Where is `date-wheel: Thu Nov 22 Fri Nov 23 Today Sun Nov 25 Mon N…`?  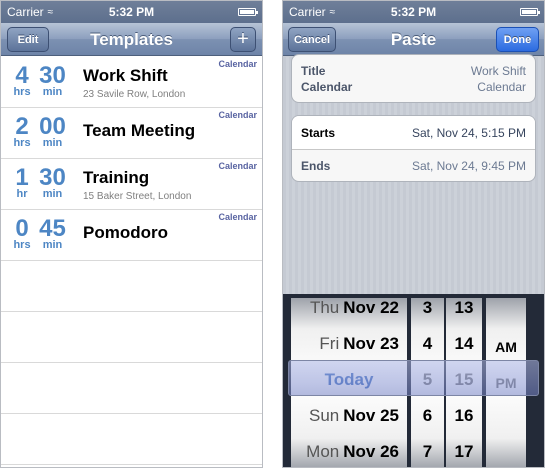
date-wheel: Thu Nov 22 Fri Nov 23 Today Sun Nov 25 Mon N… is located at coordinates (349, 382).